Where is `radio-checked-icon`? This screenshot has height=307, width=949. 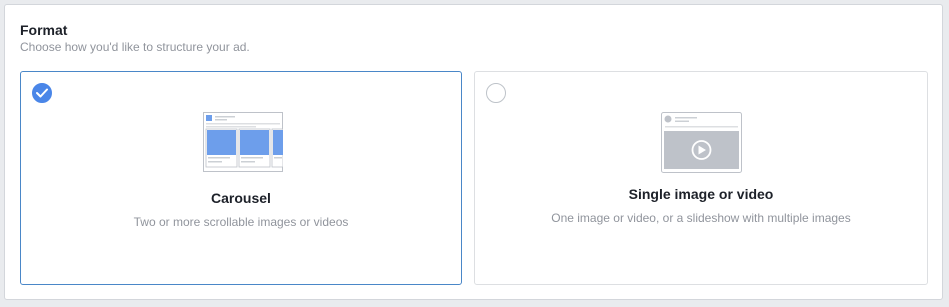 radio-checked-icon is located at coordinates (42, 93).